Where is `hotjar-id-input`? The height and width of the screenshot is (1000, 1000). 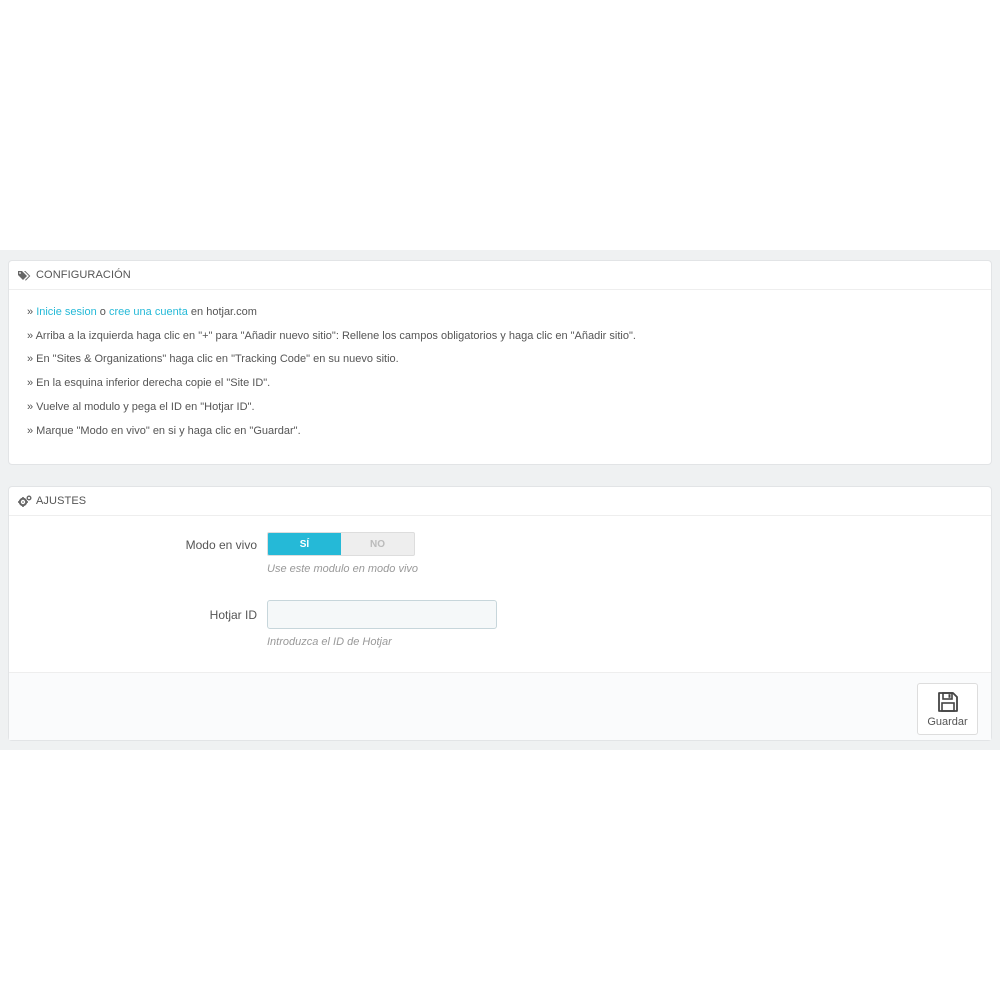
hotjar-id-input is located at coordinates (382, 614).